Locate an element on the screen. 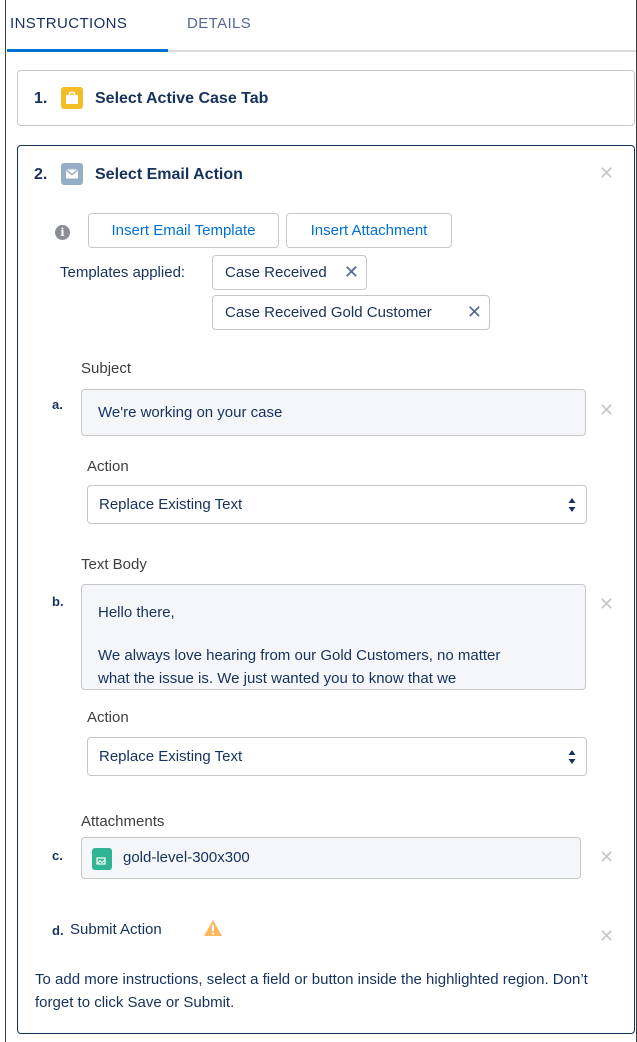  remove-submit-action-icon: ✕ is located at coordinates (606, 936).